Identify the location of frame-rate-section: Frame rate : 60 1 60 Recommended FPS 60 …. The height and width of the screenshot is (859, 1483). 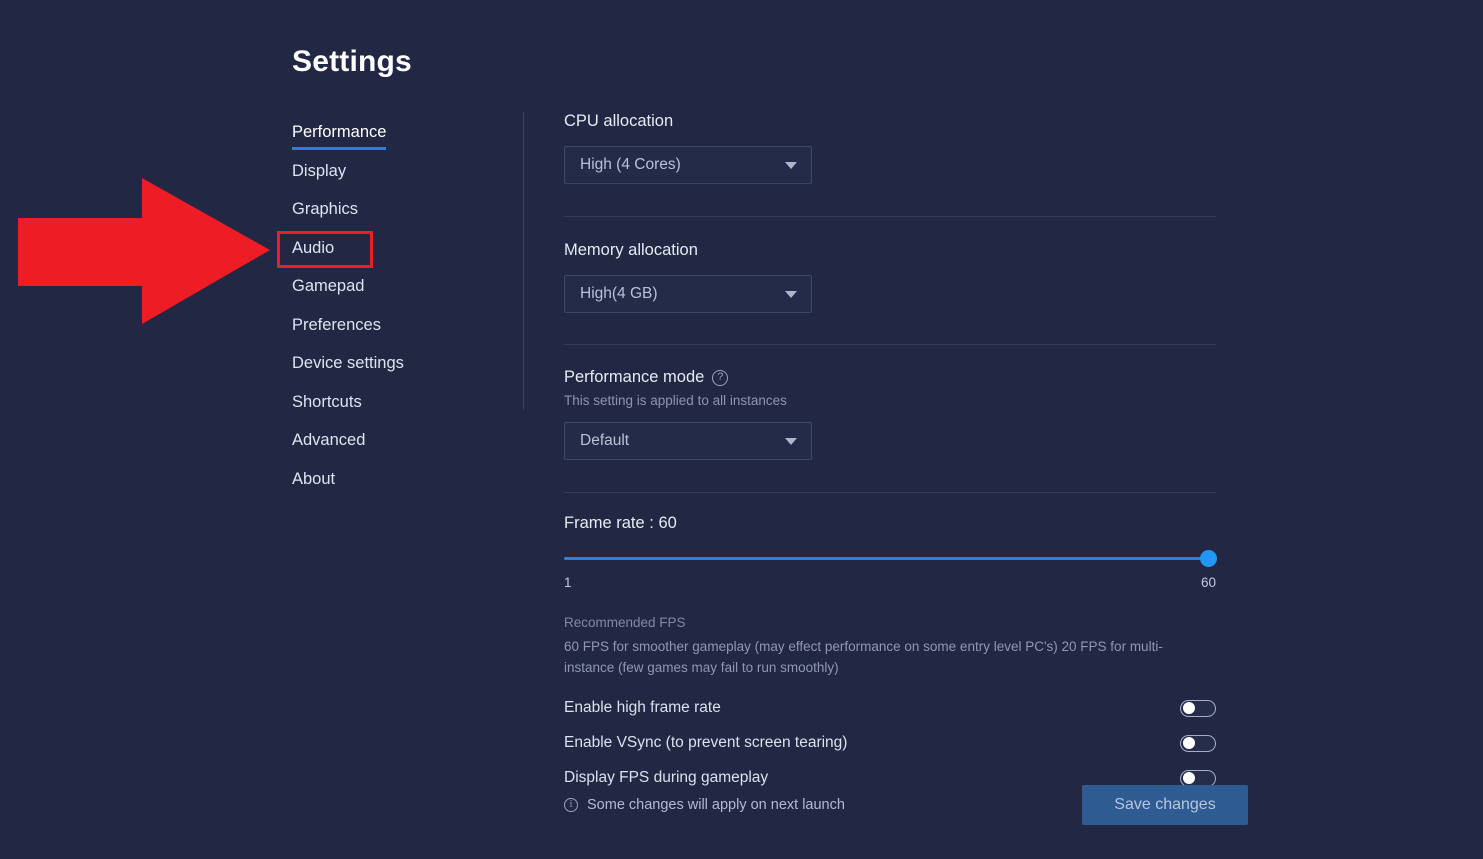
(890, 596).